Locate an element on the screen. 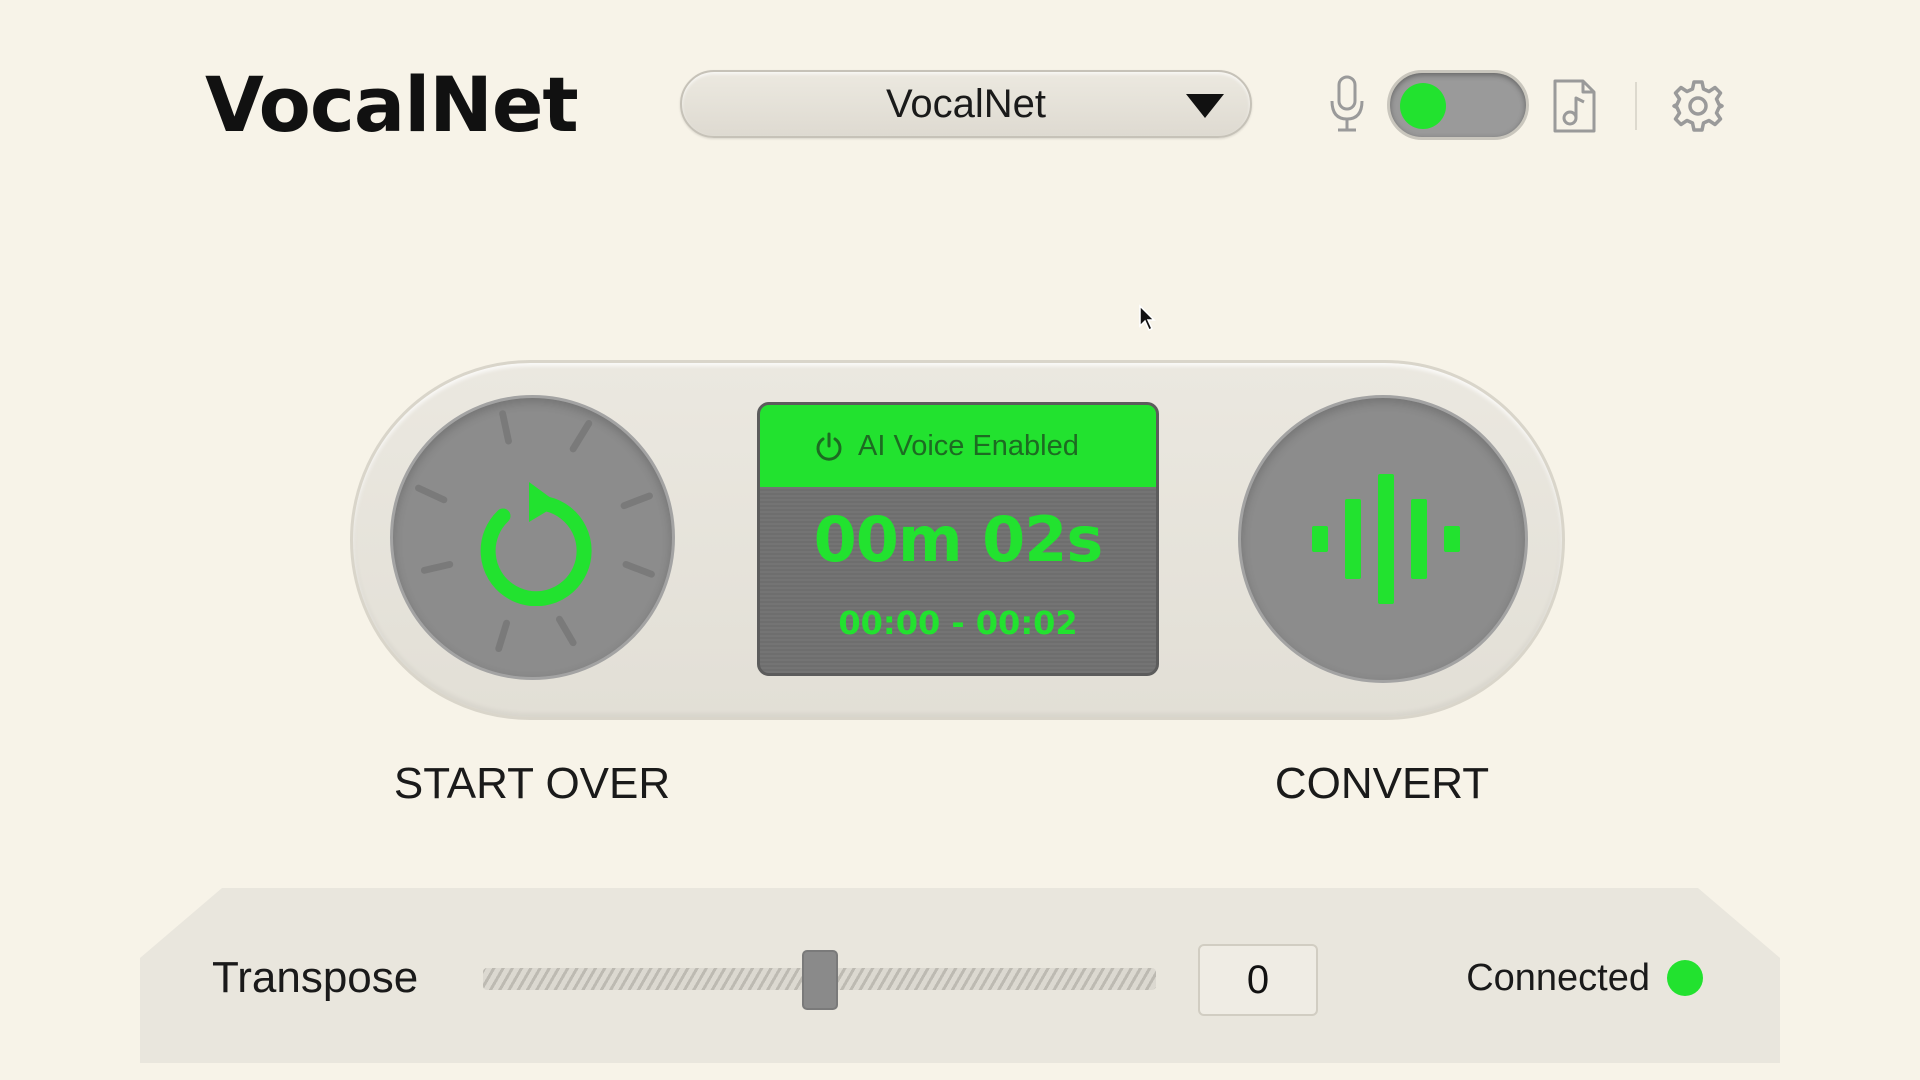 The image size is (1920, 1080). power-icon is located at coordinates (829, 446).